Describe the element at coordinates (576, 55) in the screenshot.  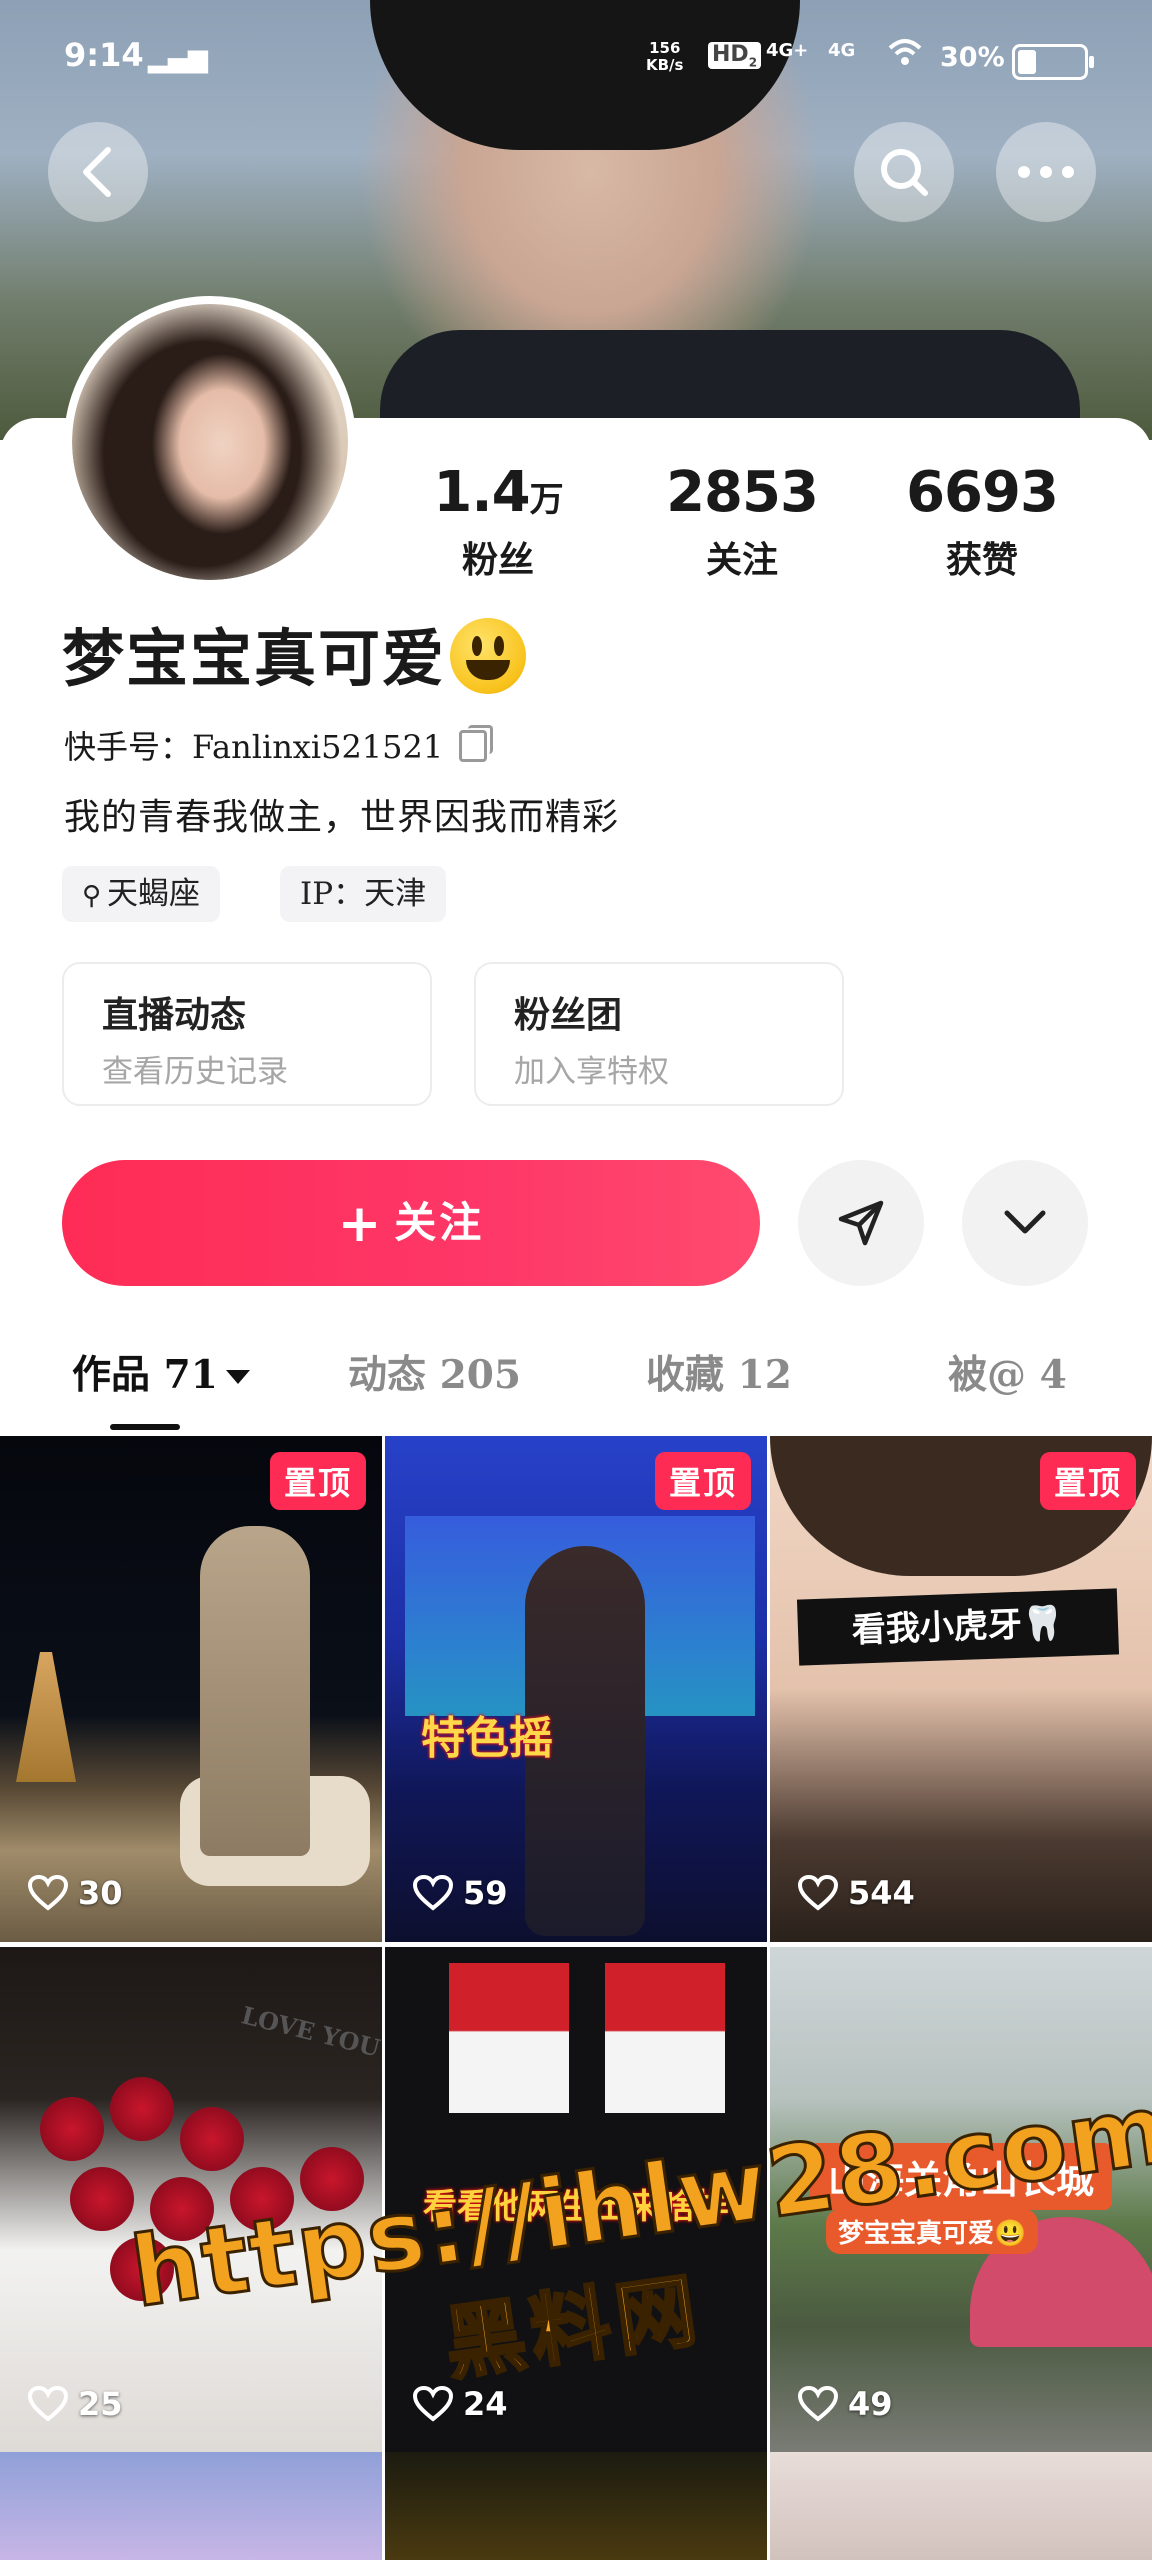
I see `status-bar: 9:14 ▂▄▆ 156 KB/s HD2 4G+ 4G 30%` at that location.